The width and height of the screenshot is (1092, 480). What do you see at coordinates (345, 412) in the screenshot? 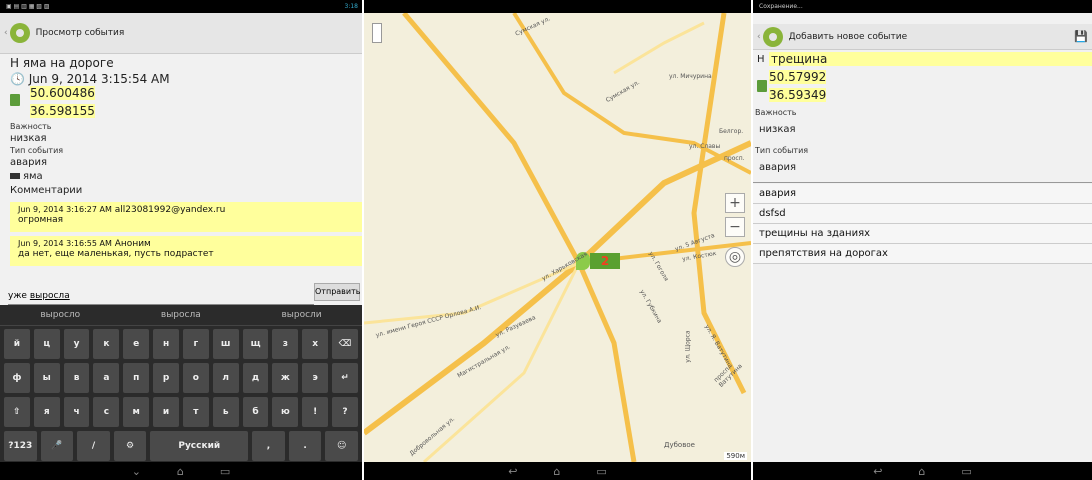
I see `key: ?` at bounding box center [345, 412].